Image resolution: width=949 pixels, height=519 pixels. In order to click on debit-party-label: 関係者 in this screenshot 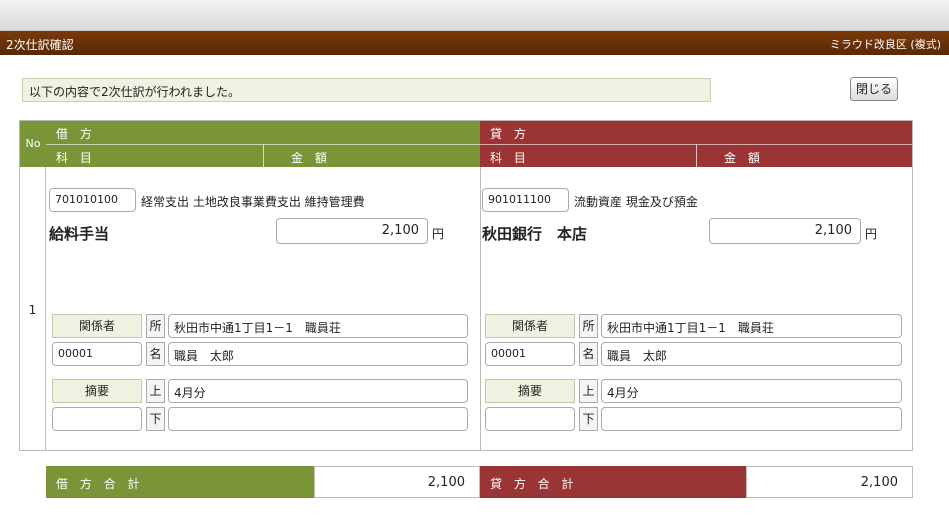, I will do `click(97, 326)`.